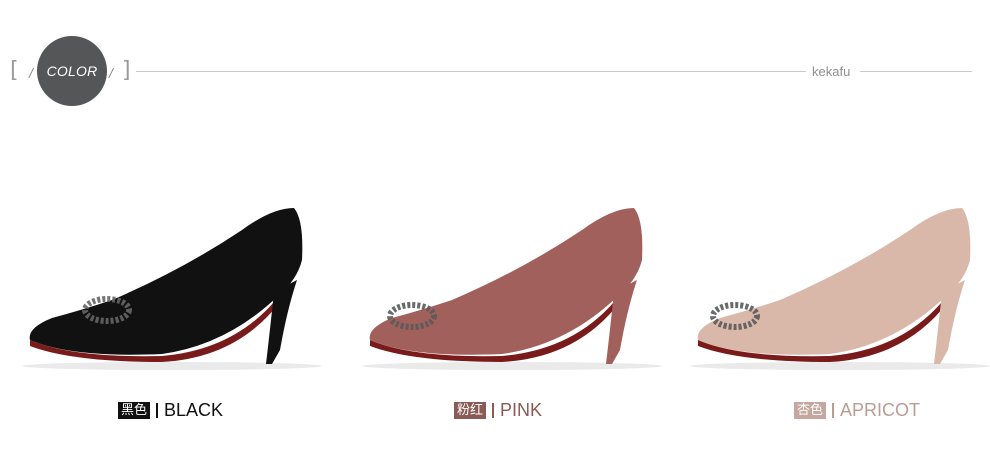  I want to click on caption-apricot-en: APRICOT, so click(880, 410).